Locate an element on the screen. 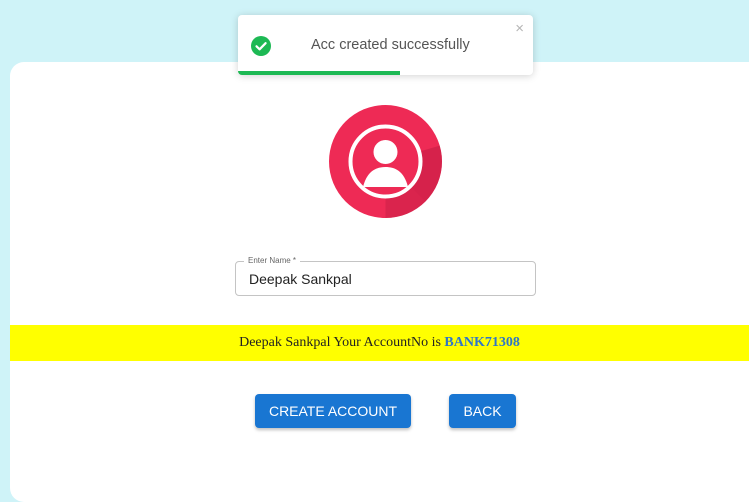 The height and width of the screenshot is (502, 749). toast-message: Acc created successfully is located at coordinates (390, 45).